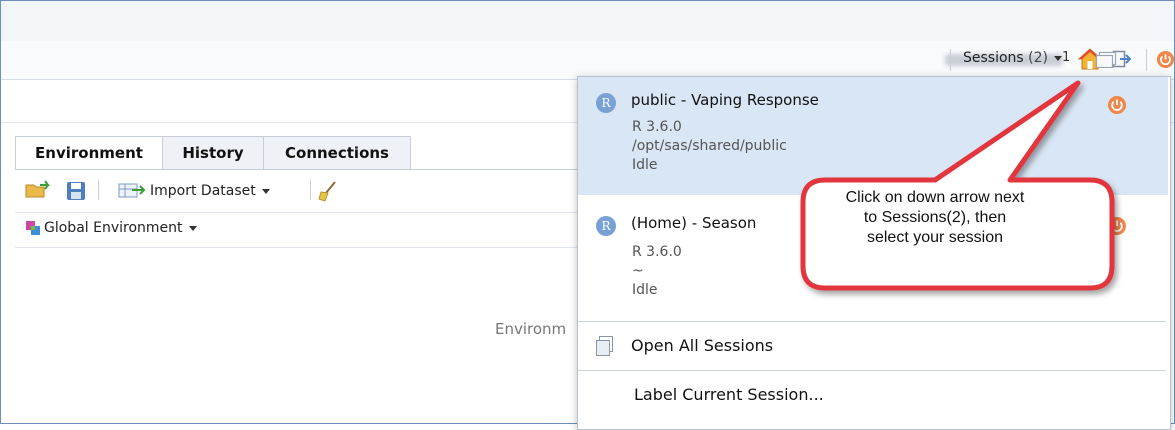 This screenshot has width=1175, height=430. What do you see at coordinates (935, 237) in the screenshot?
I see `callout-line: select your session` at bounding box center [935, 237].